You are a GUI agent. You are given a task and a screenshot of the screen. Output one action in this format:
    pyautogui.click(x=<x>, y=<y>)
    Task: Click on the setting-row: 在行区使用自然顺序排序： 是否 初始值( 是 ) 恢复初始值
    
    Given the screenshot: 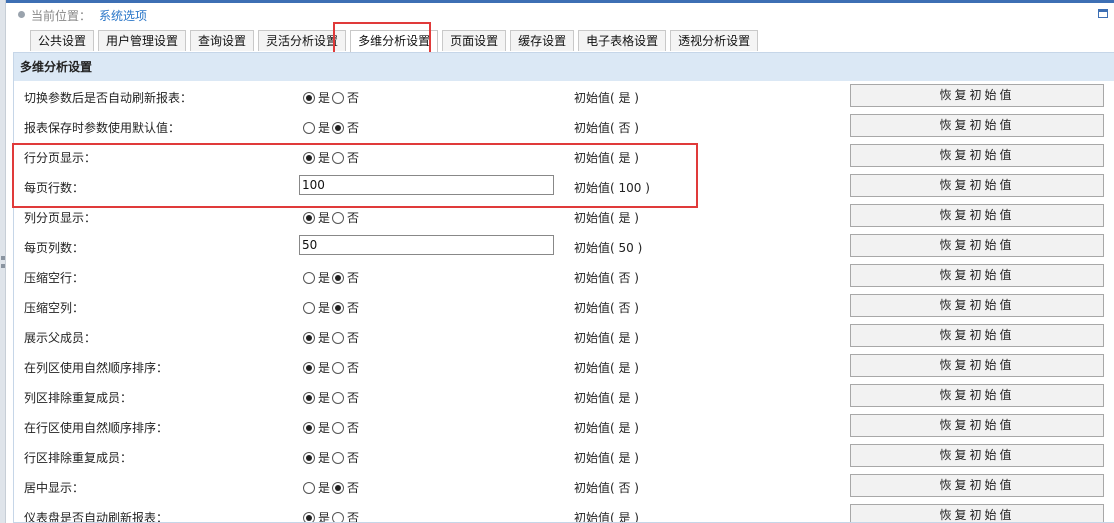 What is the action you would take?
    pyautogui.click(x=564, y=426)
    